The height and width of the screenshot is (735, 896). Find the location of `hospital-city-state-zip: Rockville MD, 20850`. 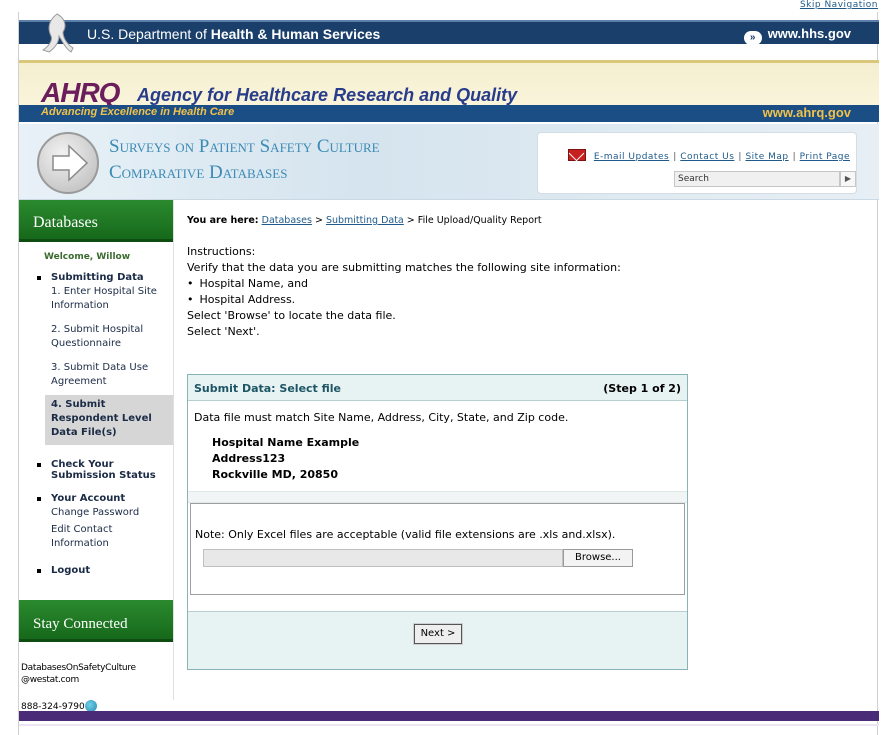

hospital-city-state-zip: Rockville MD, 20850 is located at coordinates (275, 474).